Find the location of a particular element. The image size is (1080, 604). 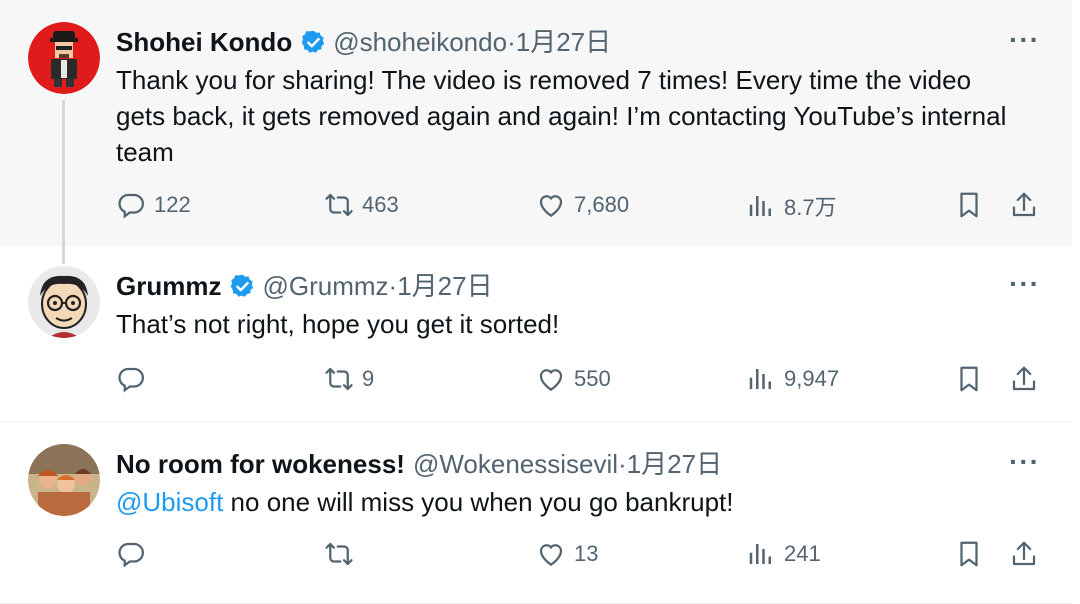

retweet-count: 463 is located at coordinates (380, 204).